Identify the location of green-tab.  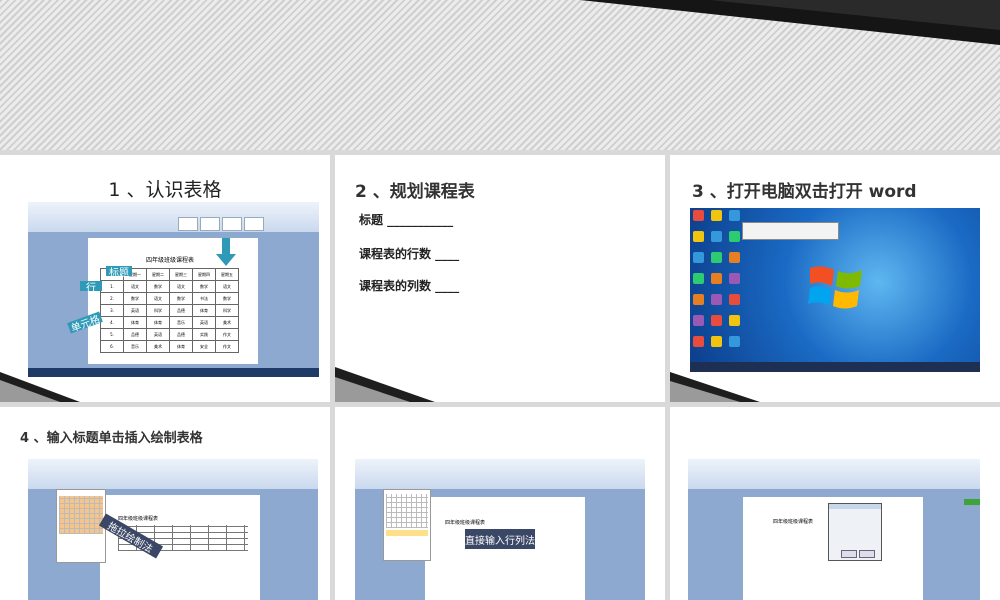
(972, 502).